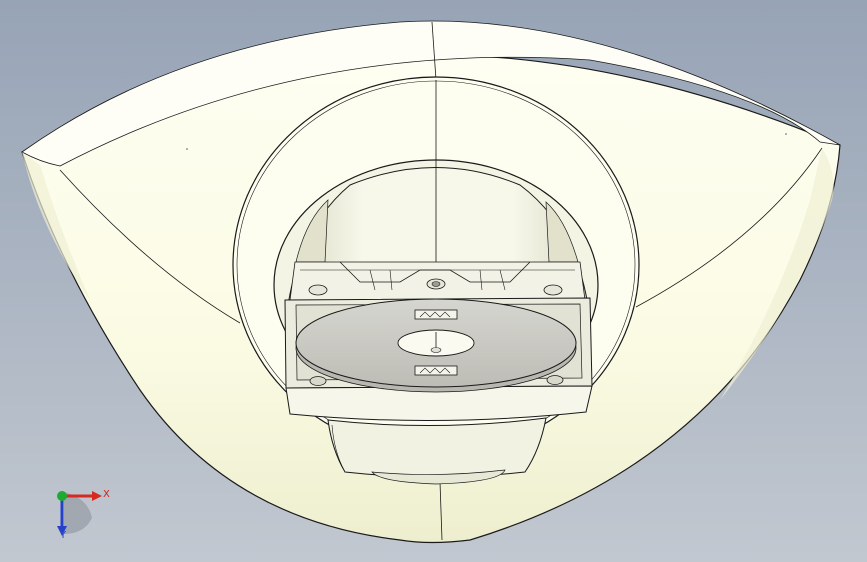 The height and width of the screenshot is (562, 867). I want to click on plate-slot-top, so click(436, 314).